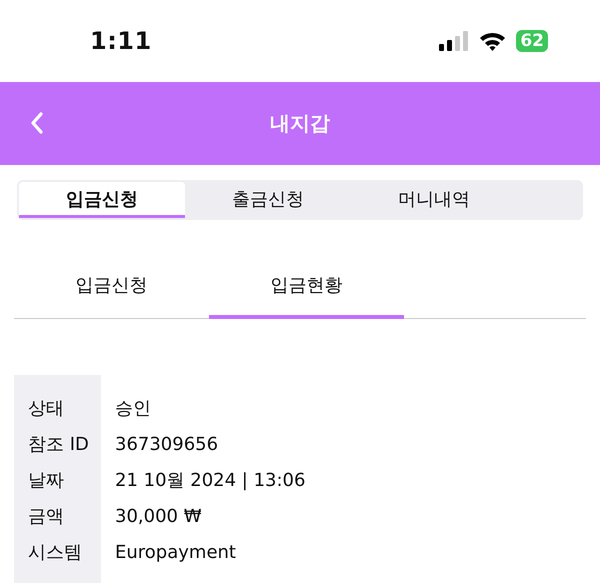 This screenshot has height=586, width=600. I want to click on detail-label: 시스템, so click(55, 553).